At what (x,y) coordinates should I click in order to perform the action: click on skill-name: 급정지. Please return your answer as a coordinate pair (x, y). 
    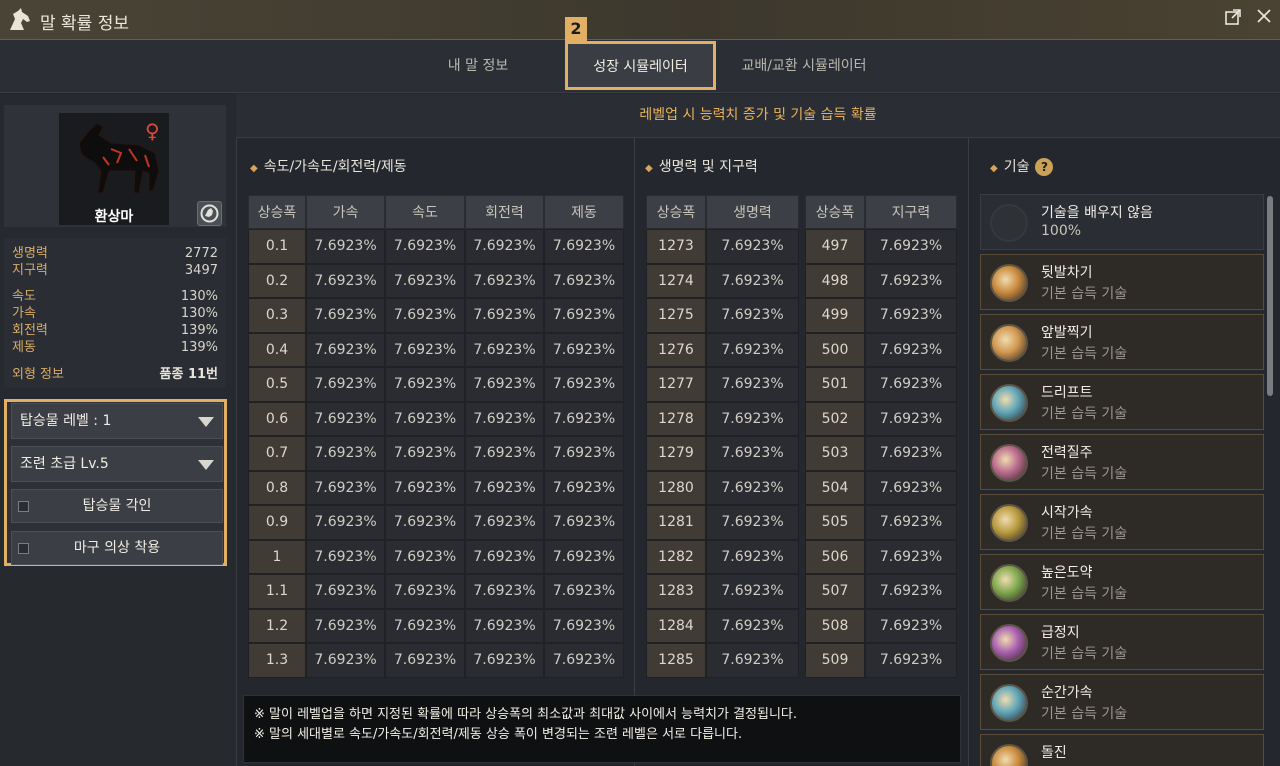
    Looking at the image, I should click on (1060, 633).